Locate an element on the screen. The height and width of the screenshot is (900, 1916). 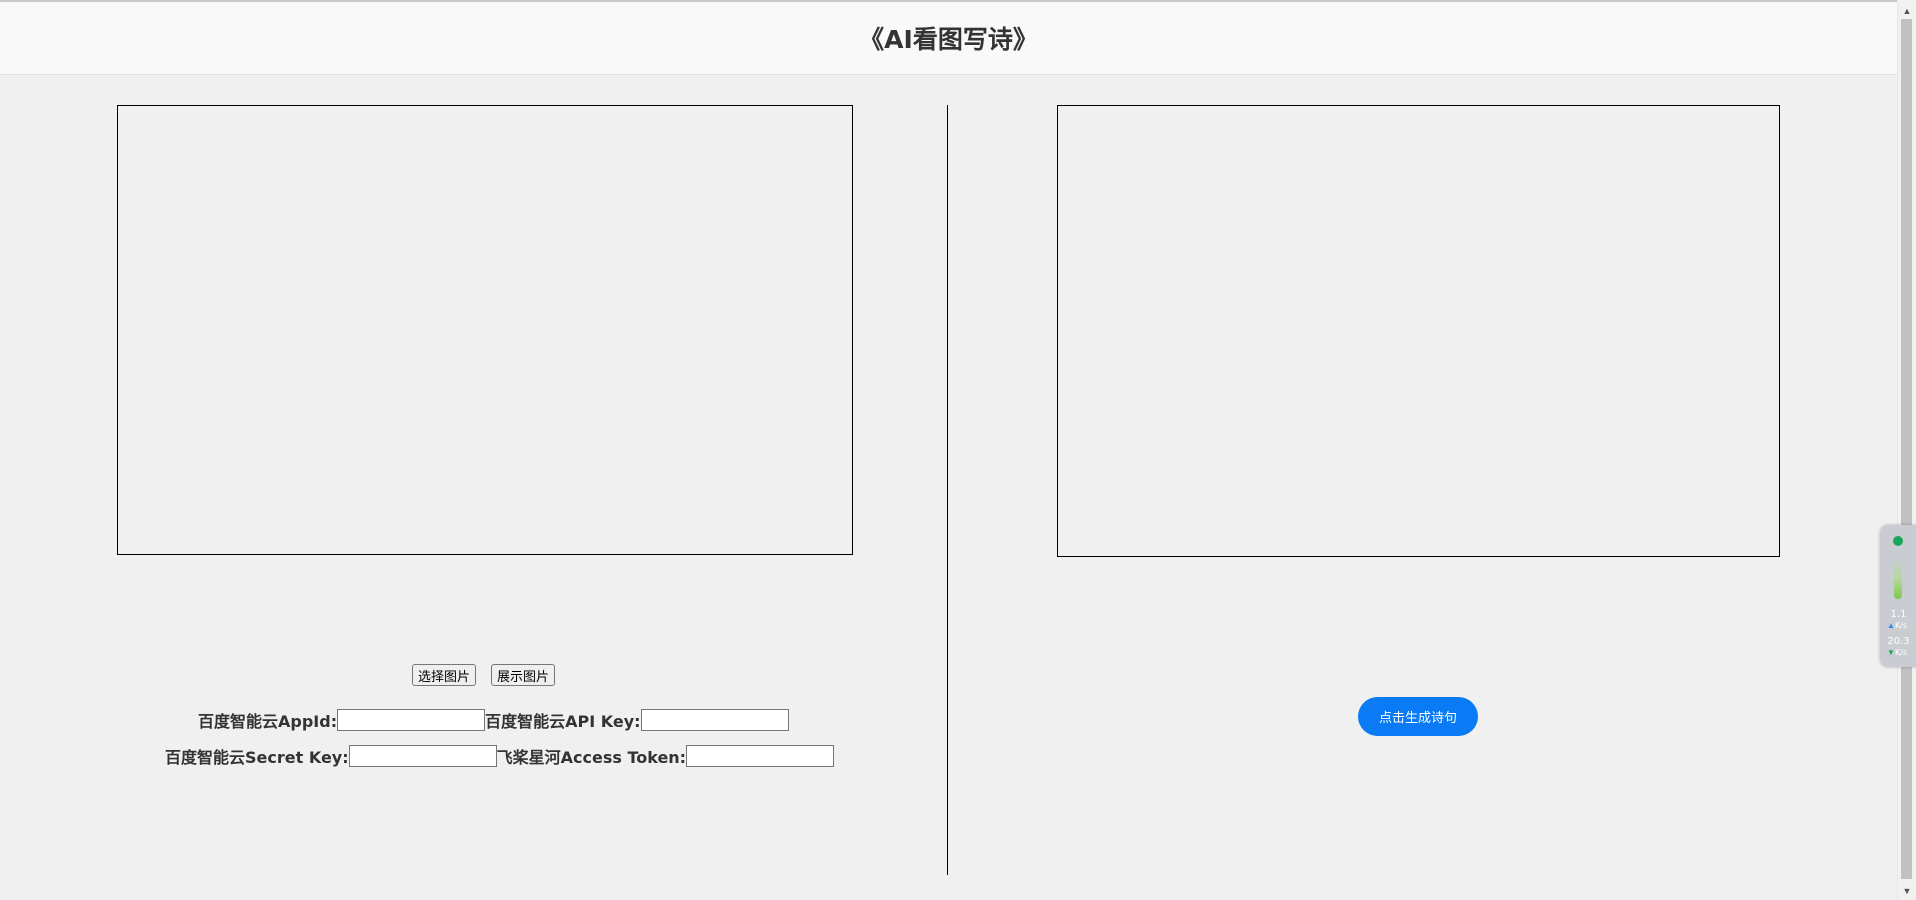
secretkey-label: 百度智能云Secret Key: is located at coordinates (257, 757).